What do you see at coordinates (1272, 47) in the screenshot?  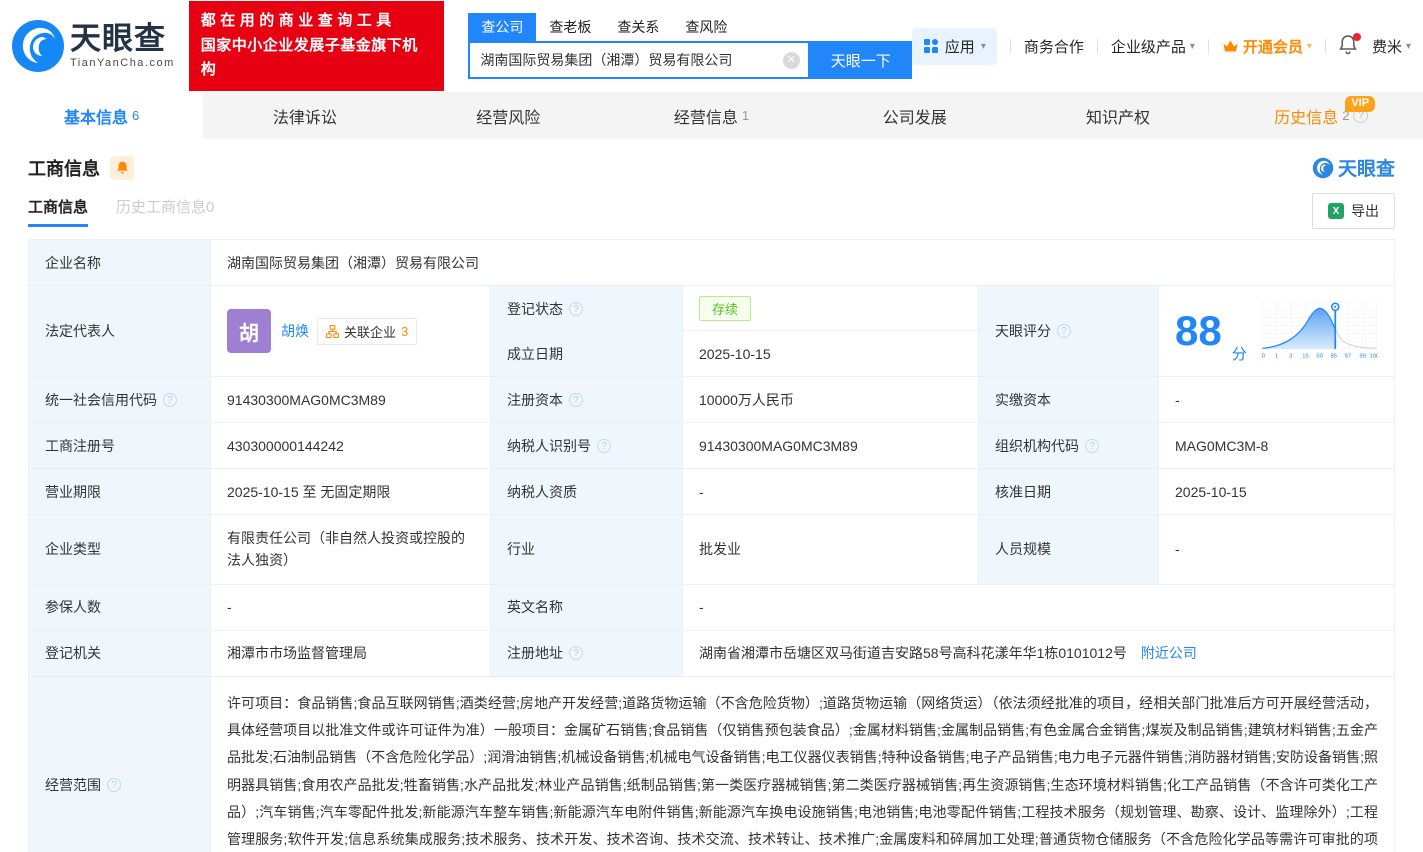 I see `vip-label: 开通会员` at bounding box center [1272, 47].